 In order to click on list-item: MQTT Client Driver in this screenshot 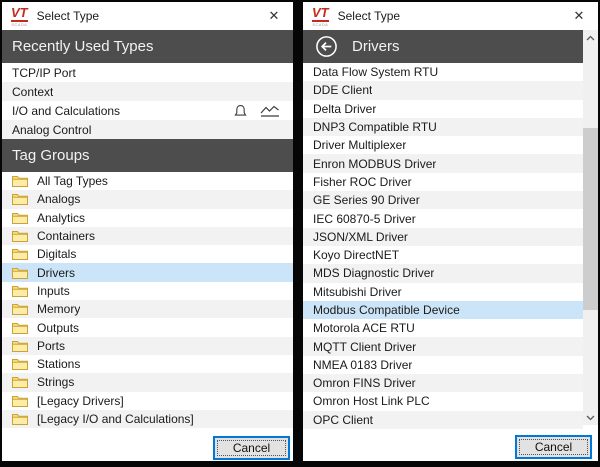, I will do `click(443, 346)`.